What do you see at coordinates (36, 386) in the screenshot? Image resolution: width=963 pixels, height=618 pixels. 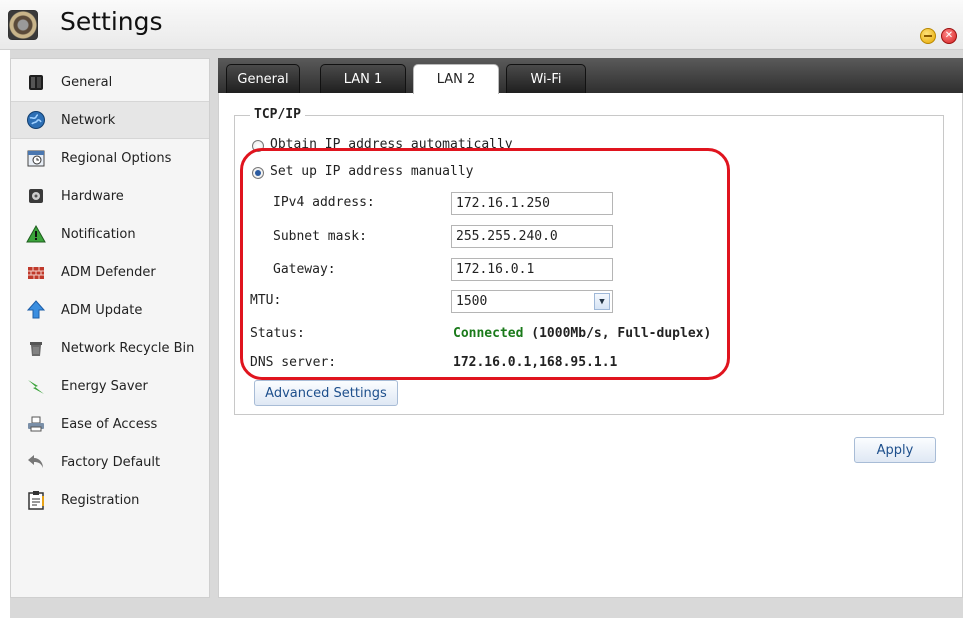 I see `energy-icon` at bounding box center [36, 386].